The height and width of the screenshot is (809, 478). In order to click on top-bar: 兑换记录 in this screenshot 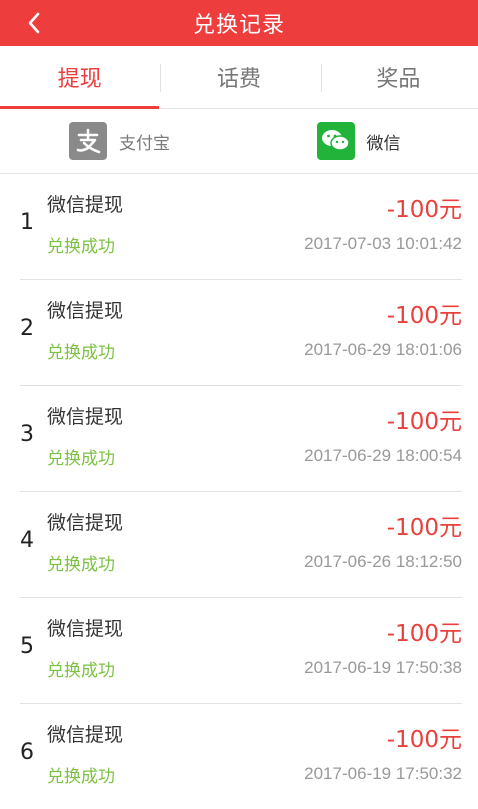, I will do `click(239, 23)`.